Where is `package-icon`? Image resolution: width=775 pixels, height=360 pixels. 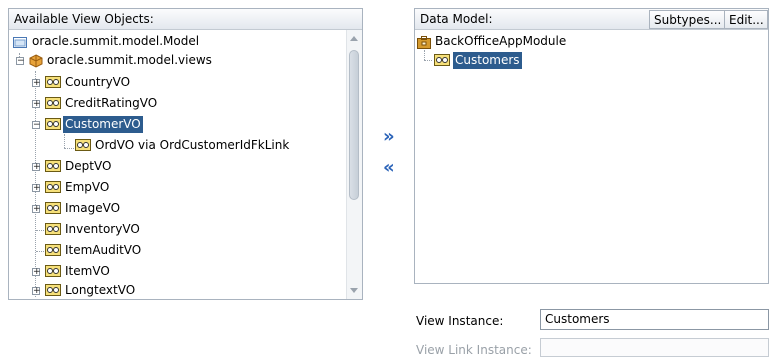
package-icon is located at coordinates (36, 61).